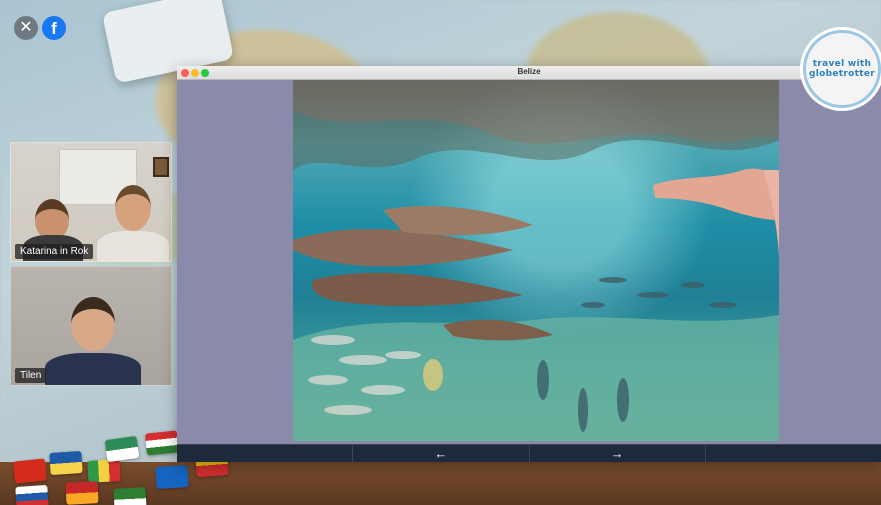 The image size is (881, 505). What do you see at coordinates (842, 74) in the screenshot?
I see `logo-line-2: globetrotter` at bounding box center [842, 74].